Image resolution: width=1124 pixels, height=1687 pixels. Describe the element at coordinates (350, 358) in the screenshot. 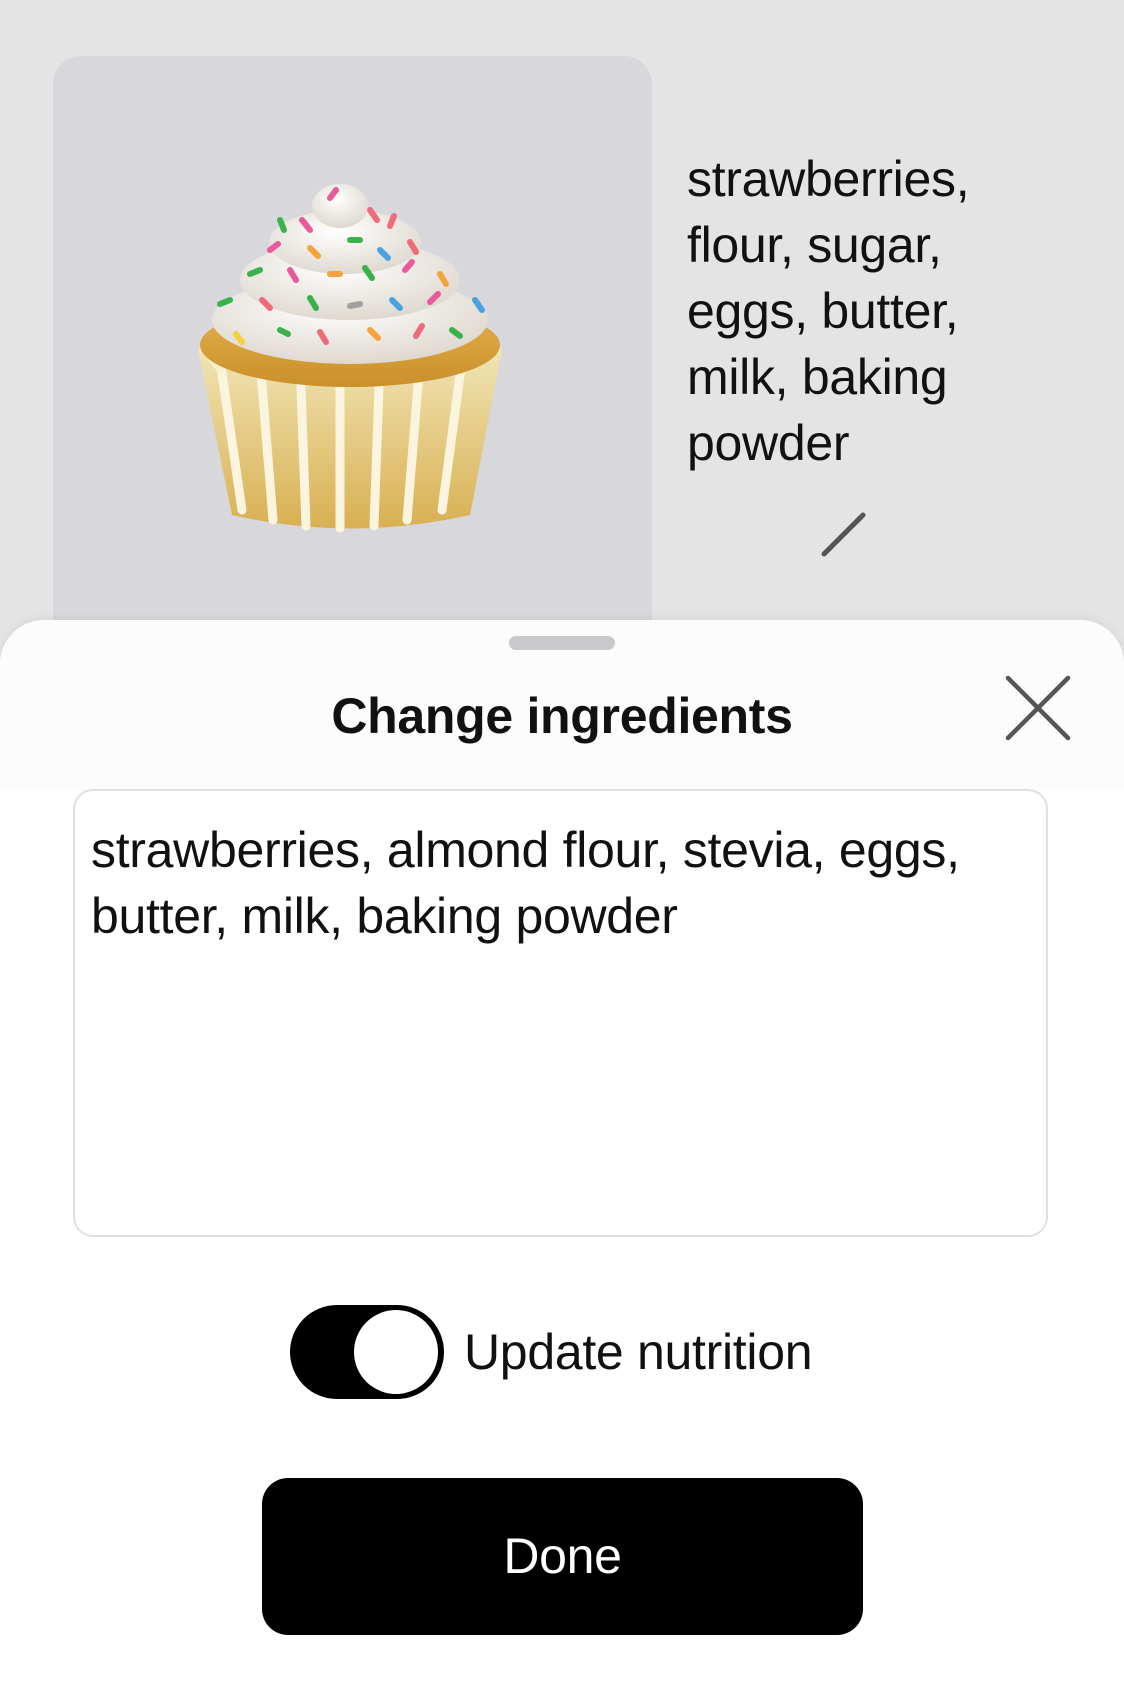

I see `cupcake-icon` at that location.